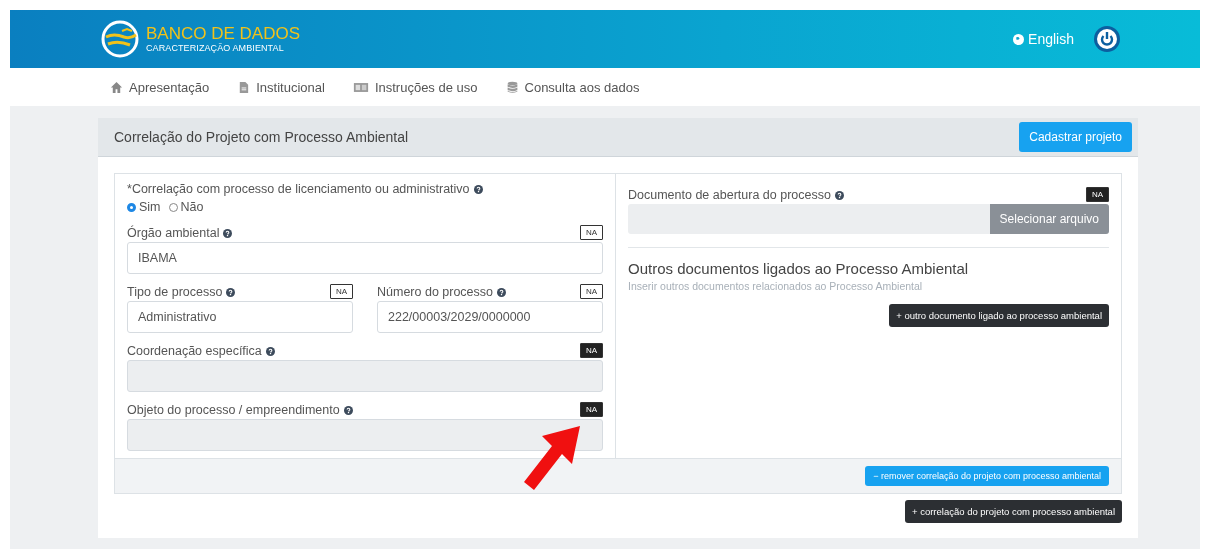 This screenshot has height=549, width=1208. Describe the element at coordinates (1019, 39) in the screenshot. I see `globe-icon` at that location.